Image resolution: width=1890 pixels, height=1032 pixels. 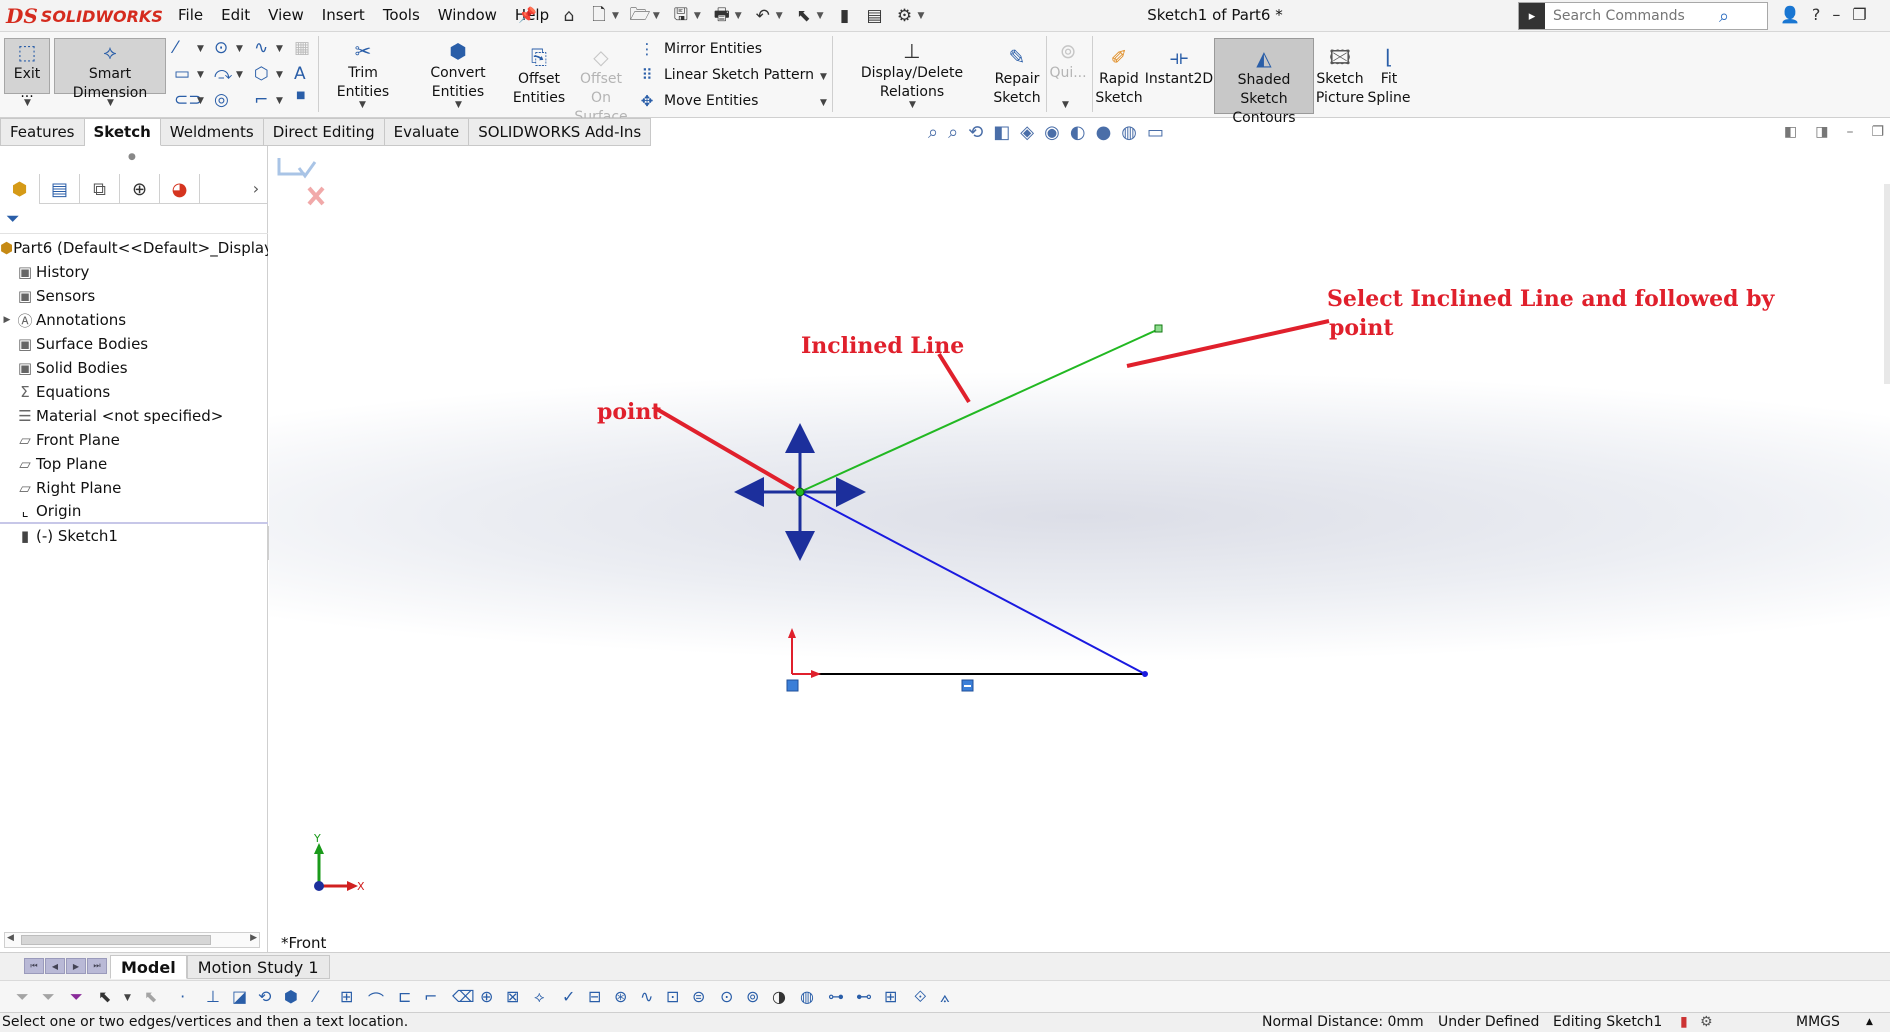 I want to click on sketch-picture-button: 🖾 Sketch Picture, so click(x=1340, y=76).